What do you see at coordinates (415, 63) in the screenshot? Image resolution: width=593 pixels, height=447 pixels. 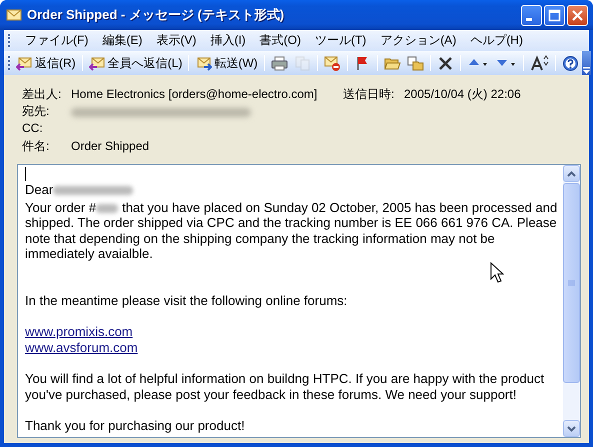 I see `move-to-folder-icon` at bounding box center [415, 63].